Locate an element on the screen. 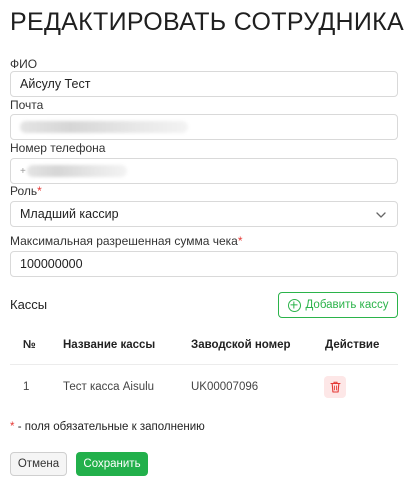 The image size is (409, 502). row-serial-number: UK00007096 is located at coordinates (225, 387).